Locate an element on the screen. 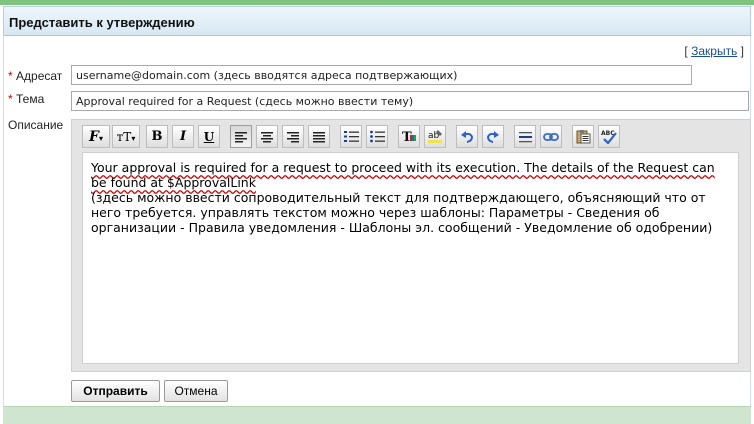 This screenshot has height=424, width=754. link-button is located at coordinates (551, 136).